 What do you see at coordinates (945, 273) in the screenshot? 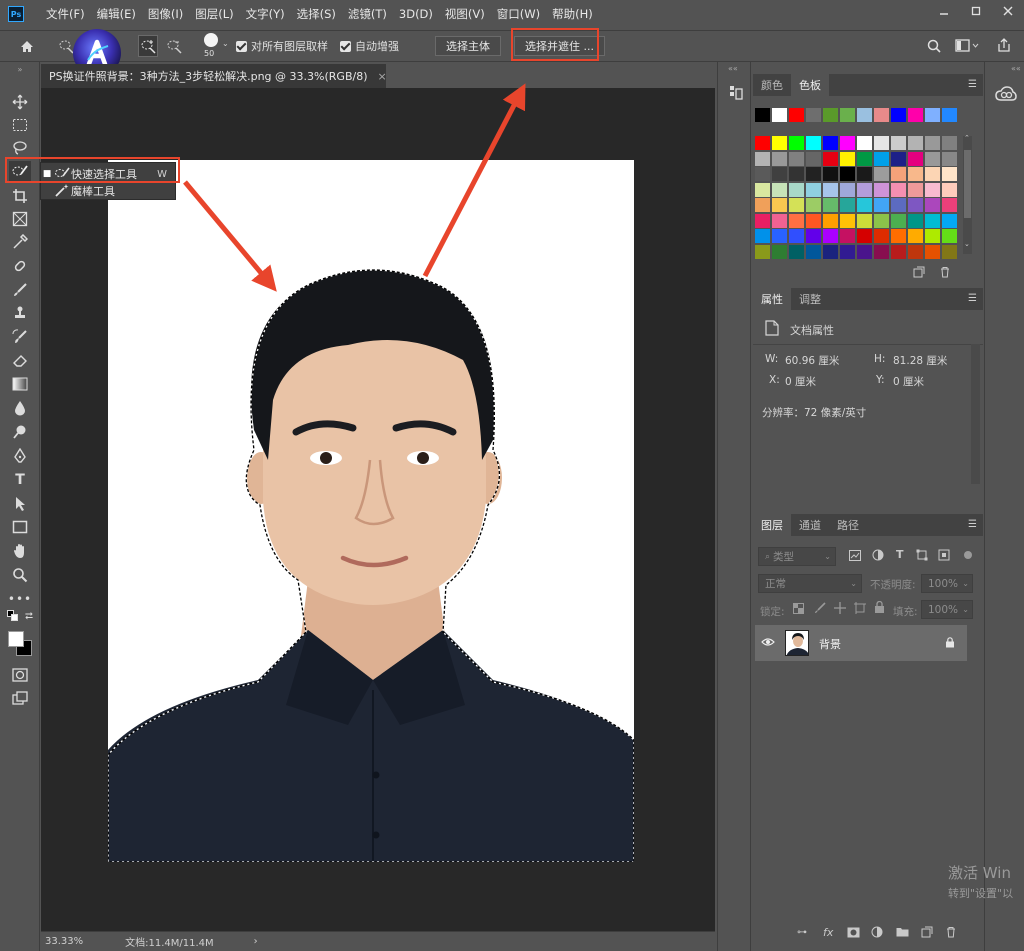
I see `delete-swatch-icon` at bounding box center [945, 273].